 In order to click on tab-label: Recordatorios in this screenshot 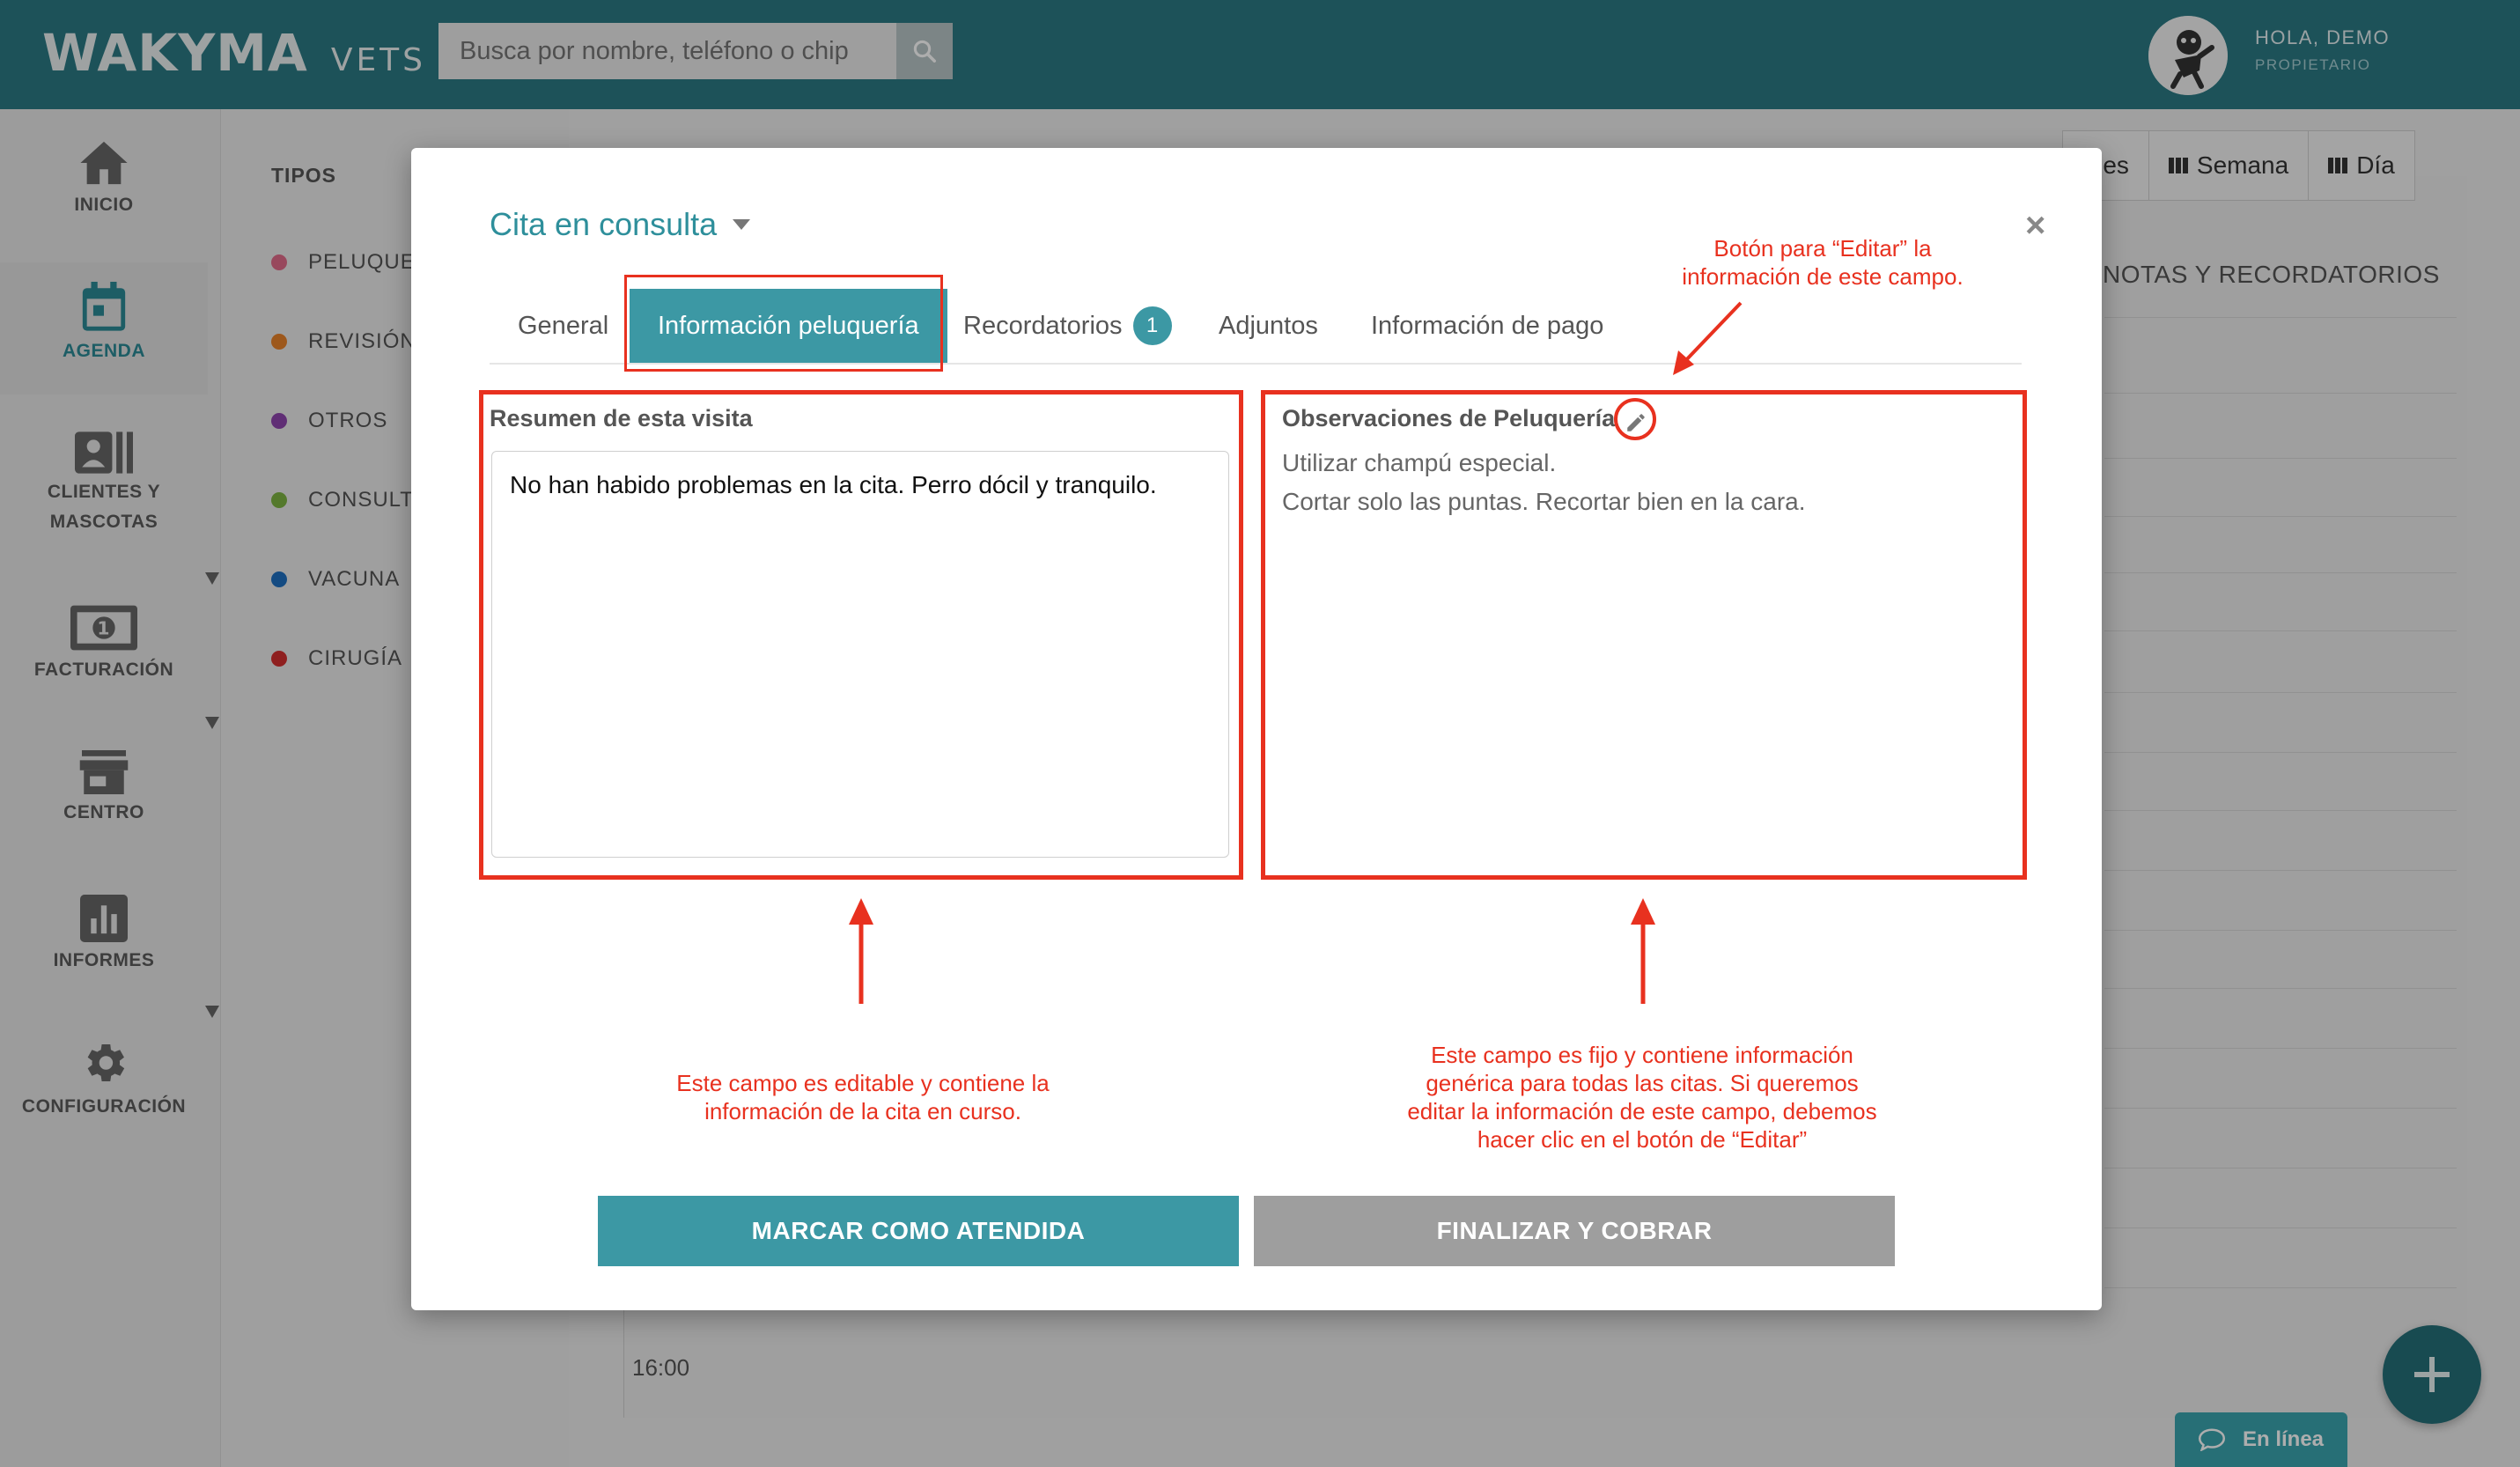, I will do `click(1043, 325)`.